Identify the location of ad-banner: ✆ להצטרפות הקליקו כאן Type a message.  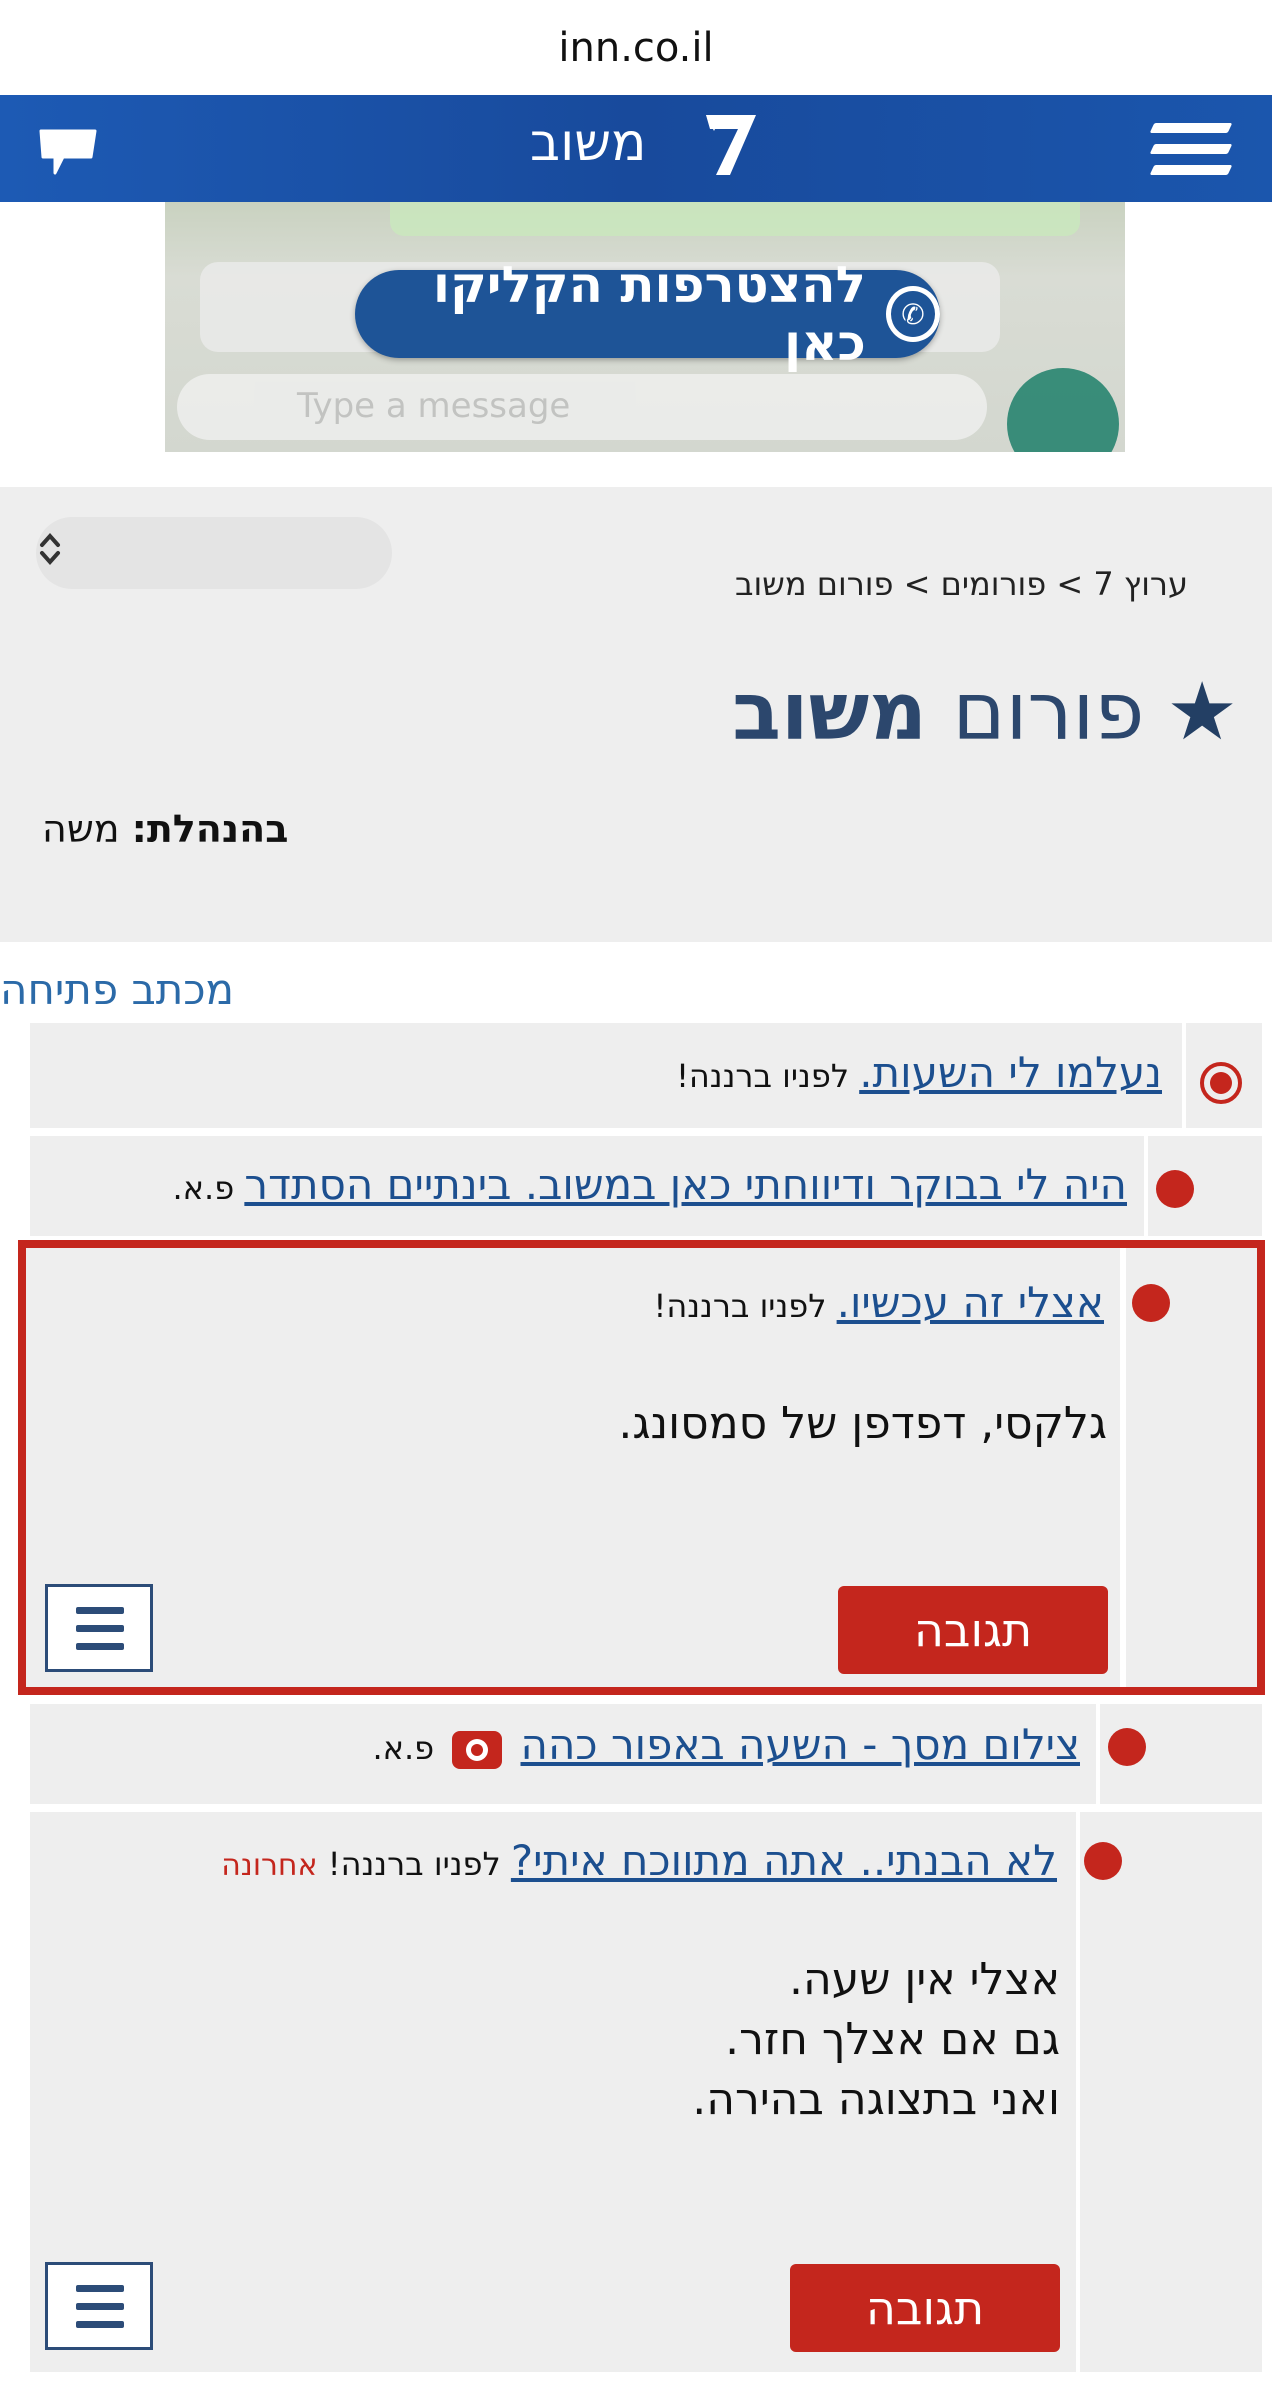
(645, 327).